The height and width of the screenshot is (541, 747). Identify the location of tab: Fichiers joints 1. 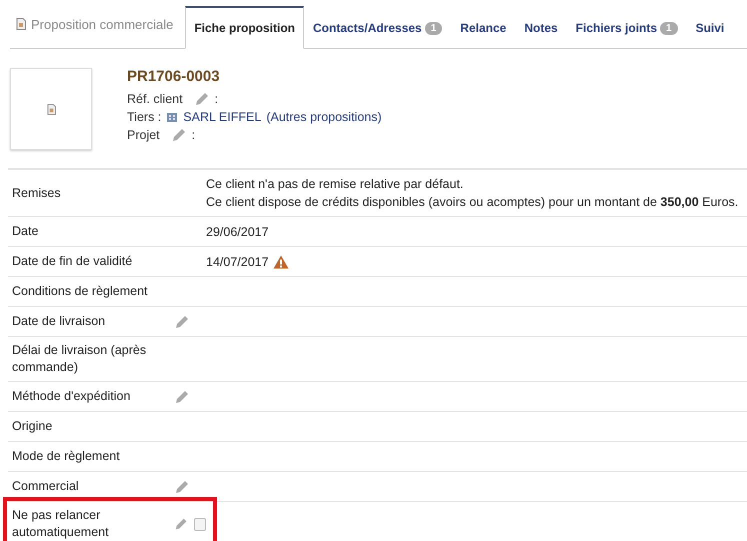
(626, 27).